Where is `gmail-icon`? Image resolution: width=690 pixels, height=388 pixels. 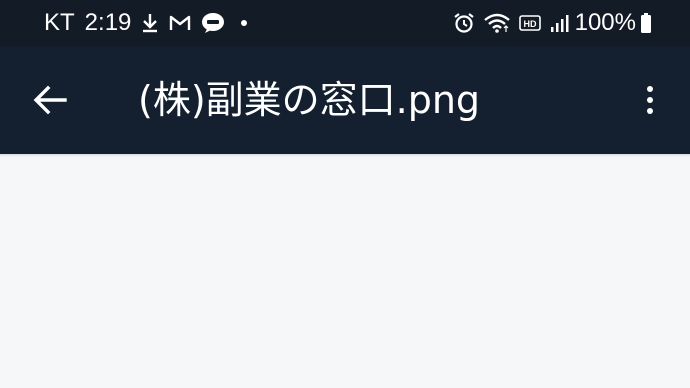 gmail-icon is located at coordinates (180, 23).